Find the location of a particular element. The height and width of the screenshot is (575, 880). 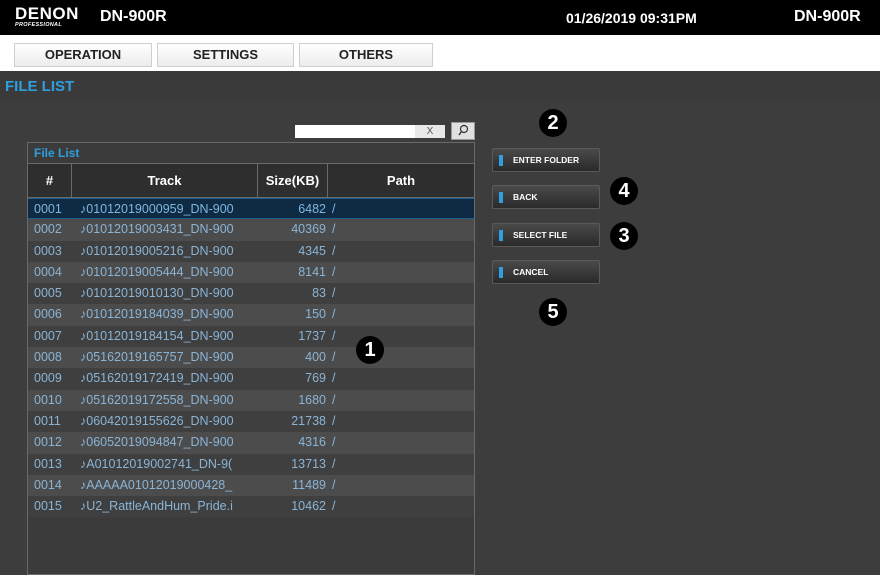

table-row: 0008 ♪05162019165757_DN-900 400 / is located at coordinates (251, 358).